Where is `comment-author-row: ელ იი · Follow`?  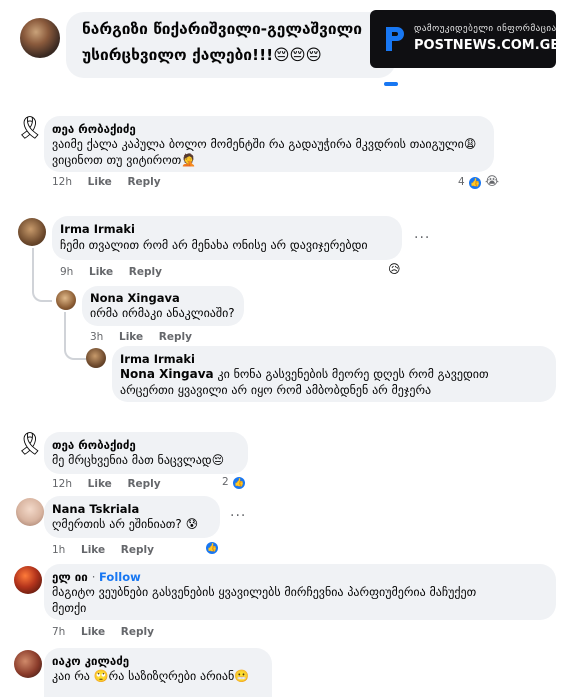
comment-author-row: ელ იი · Follow is located at coordinates (96, 577).